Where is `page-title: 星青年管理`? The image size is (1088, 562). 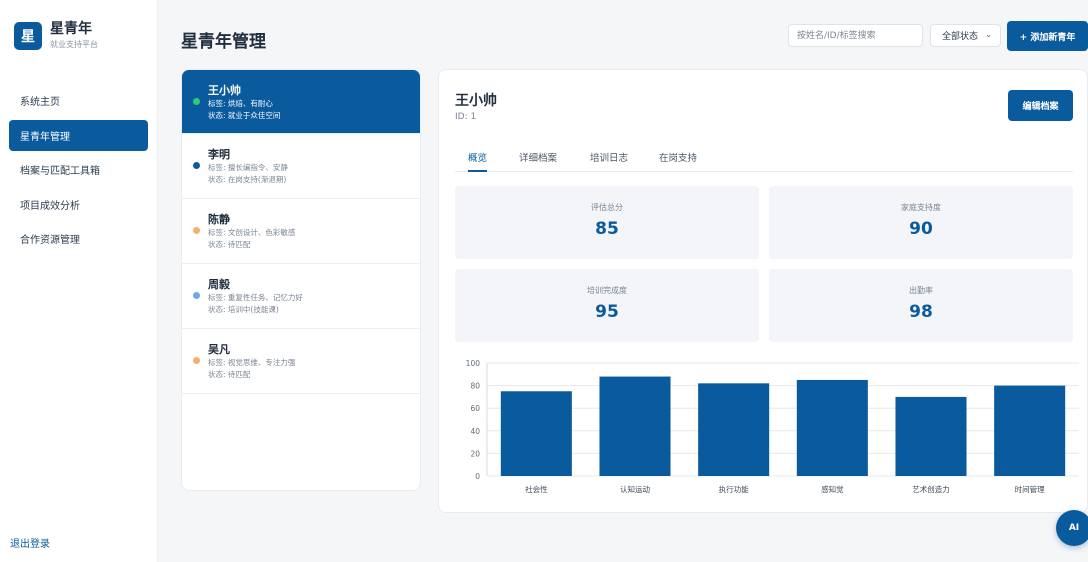 page-title: 星青年管理 is located at coordinates (223, 42).